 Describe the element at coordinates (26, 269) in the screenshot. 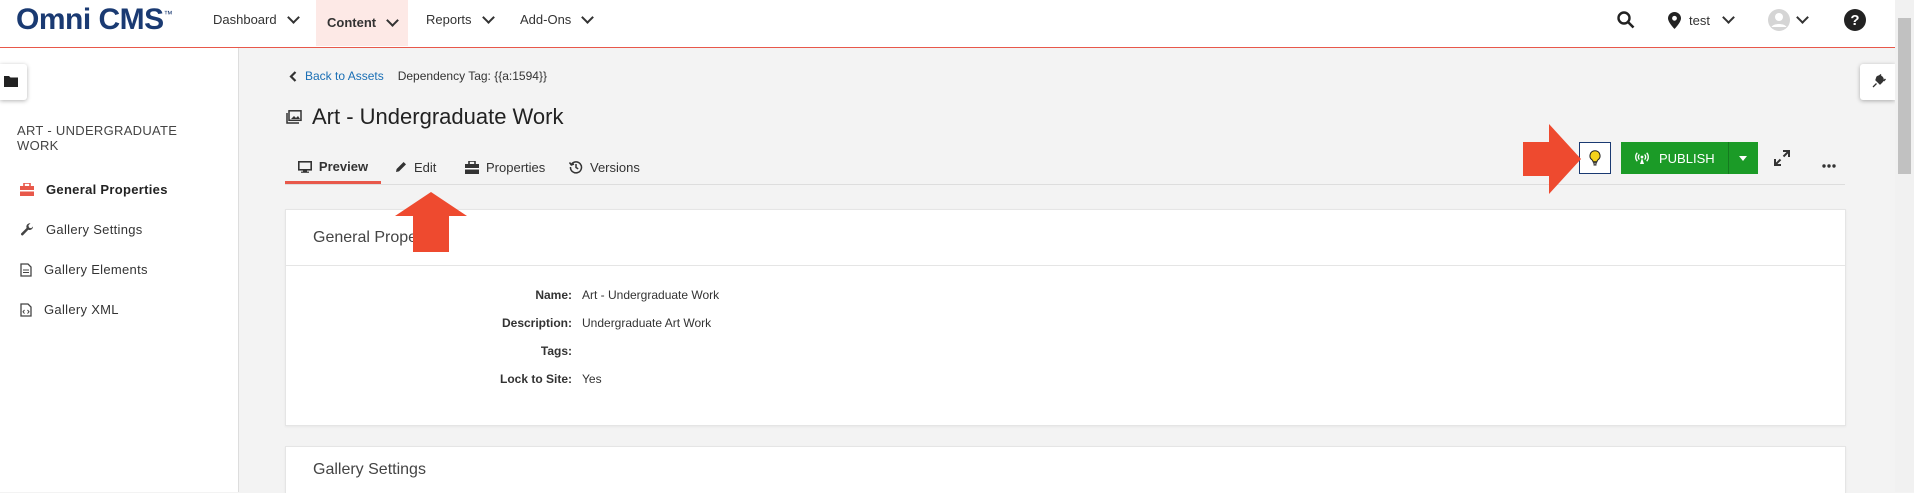

I see `document-icon` at that location.